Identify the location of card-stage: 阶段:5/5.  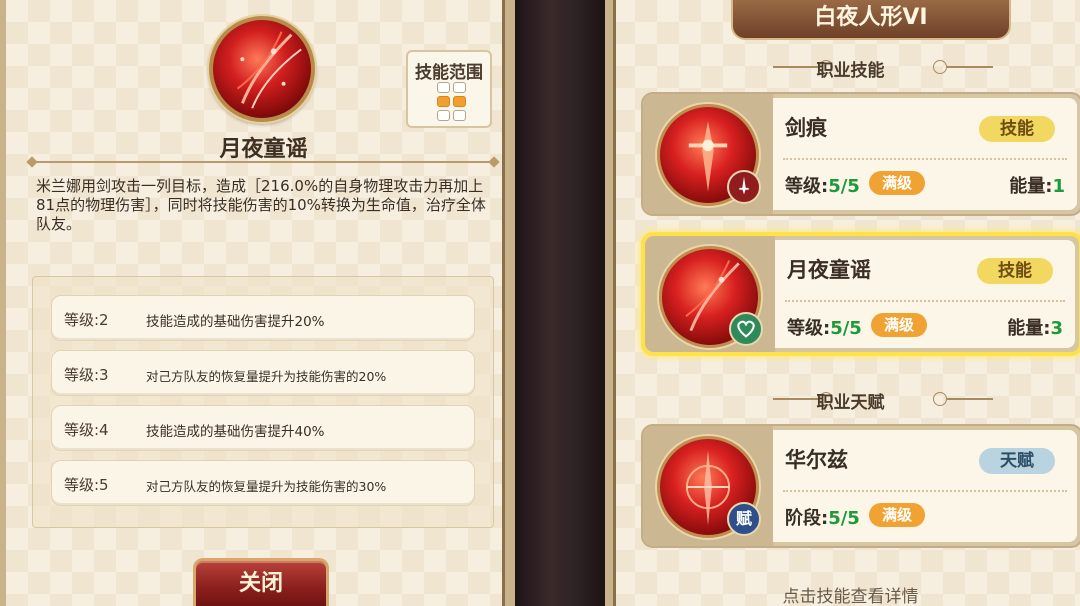
(822, 517).